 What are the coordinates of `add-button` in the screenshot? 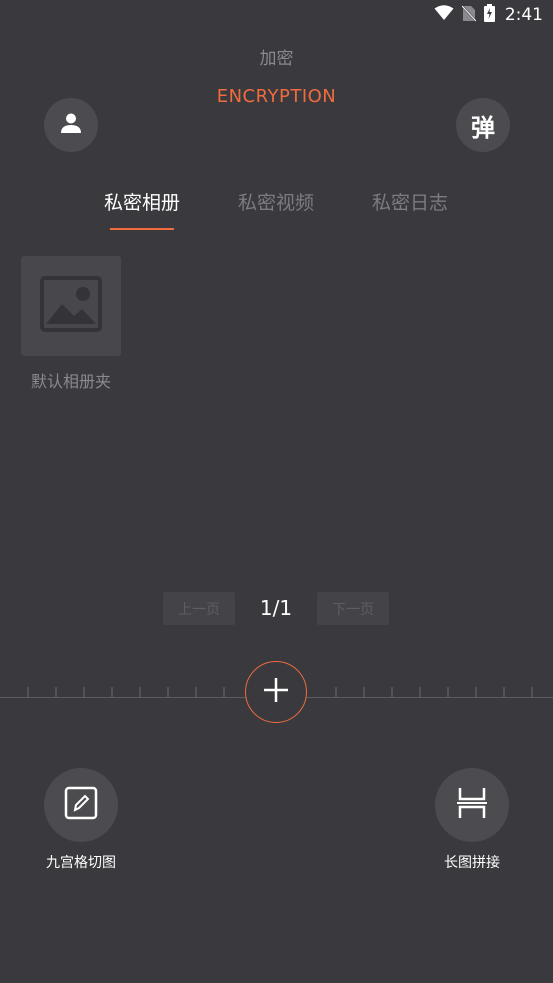 It's located at (276, 692).